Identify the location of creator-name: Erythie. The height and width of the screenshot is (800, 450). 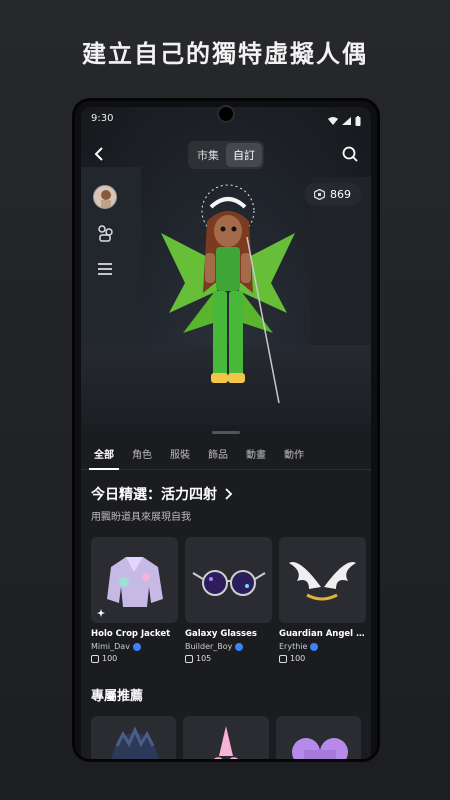
(293, 646).